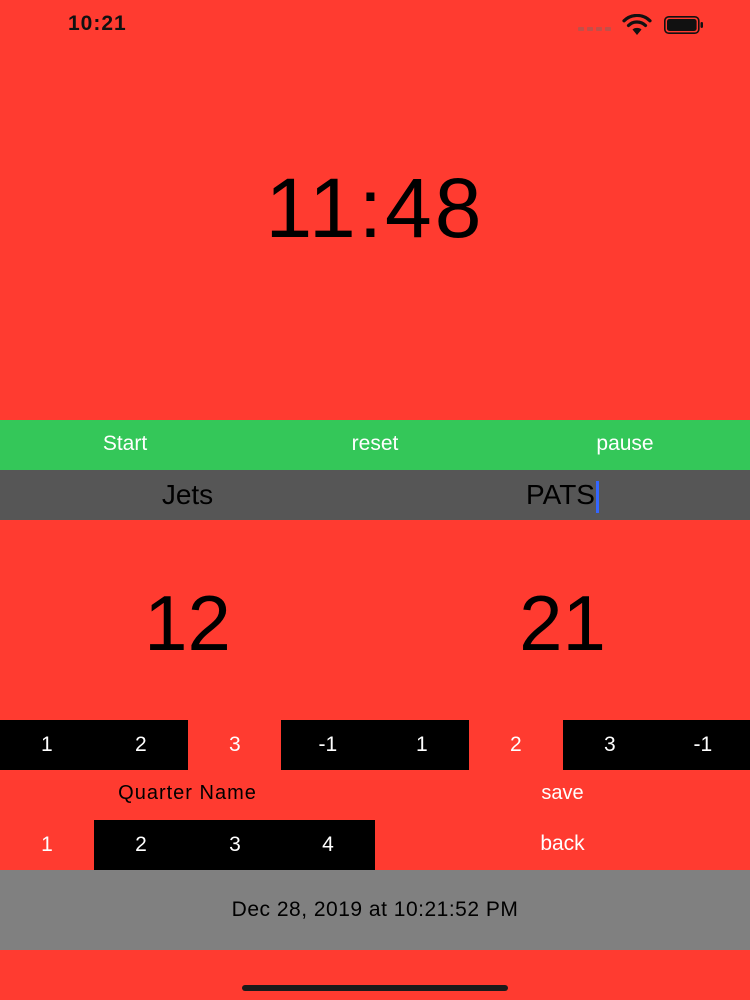 The image size is (750, 1000). I want to click on wifi-icon, so click(637, 24).